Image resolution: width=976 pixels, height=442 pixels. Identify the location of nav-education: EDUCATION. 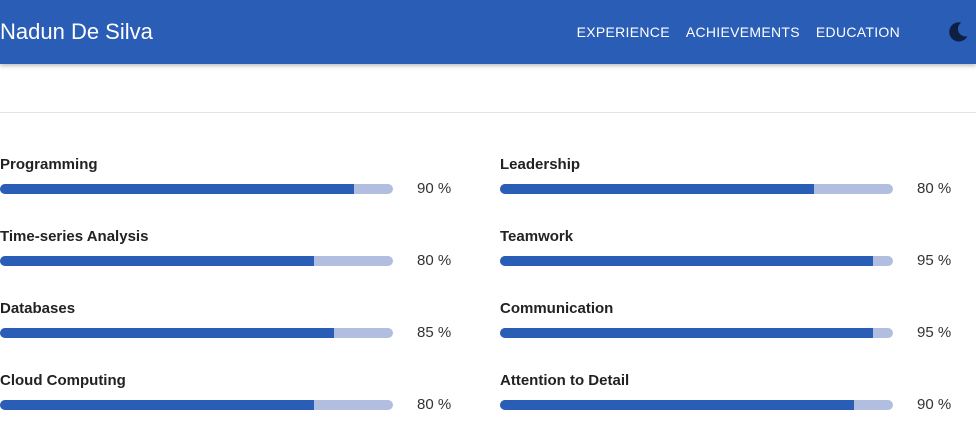
(858, 32).